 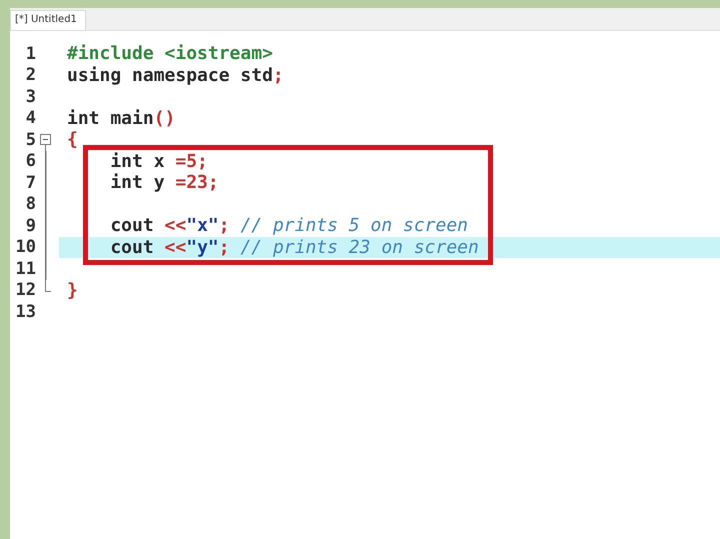 What do you see at coordinates (30, 182) in the screenshot?
I see `line-number: 7` at bounding box center [30, 182].